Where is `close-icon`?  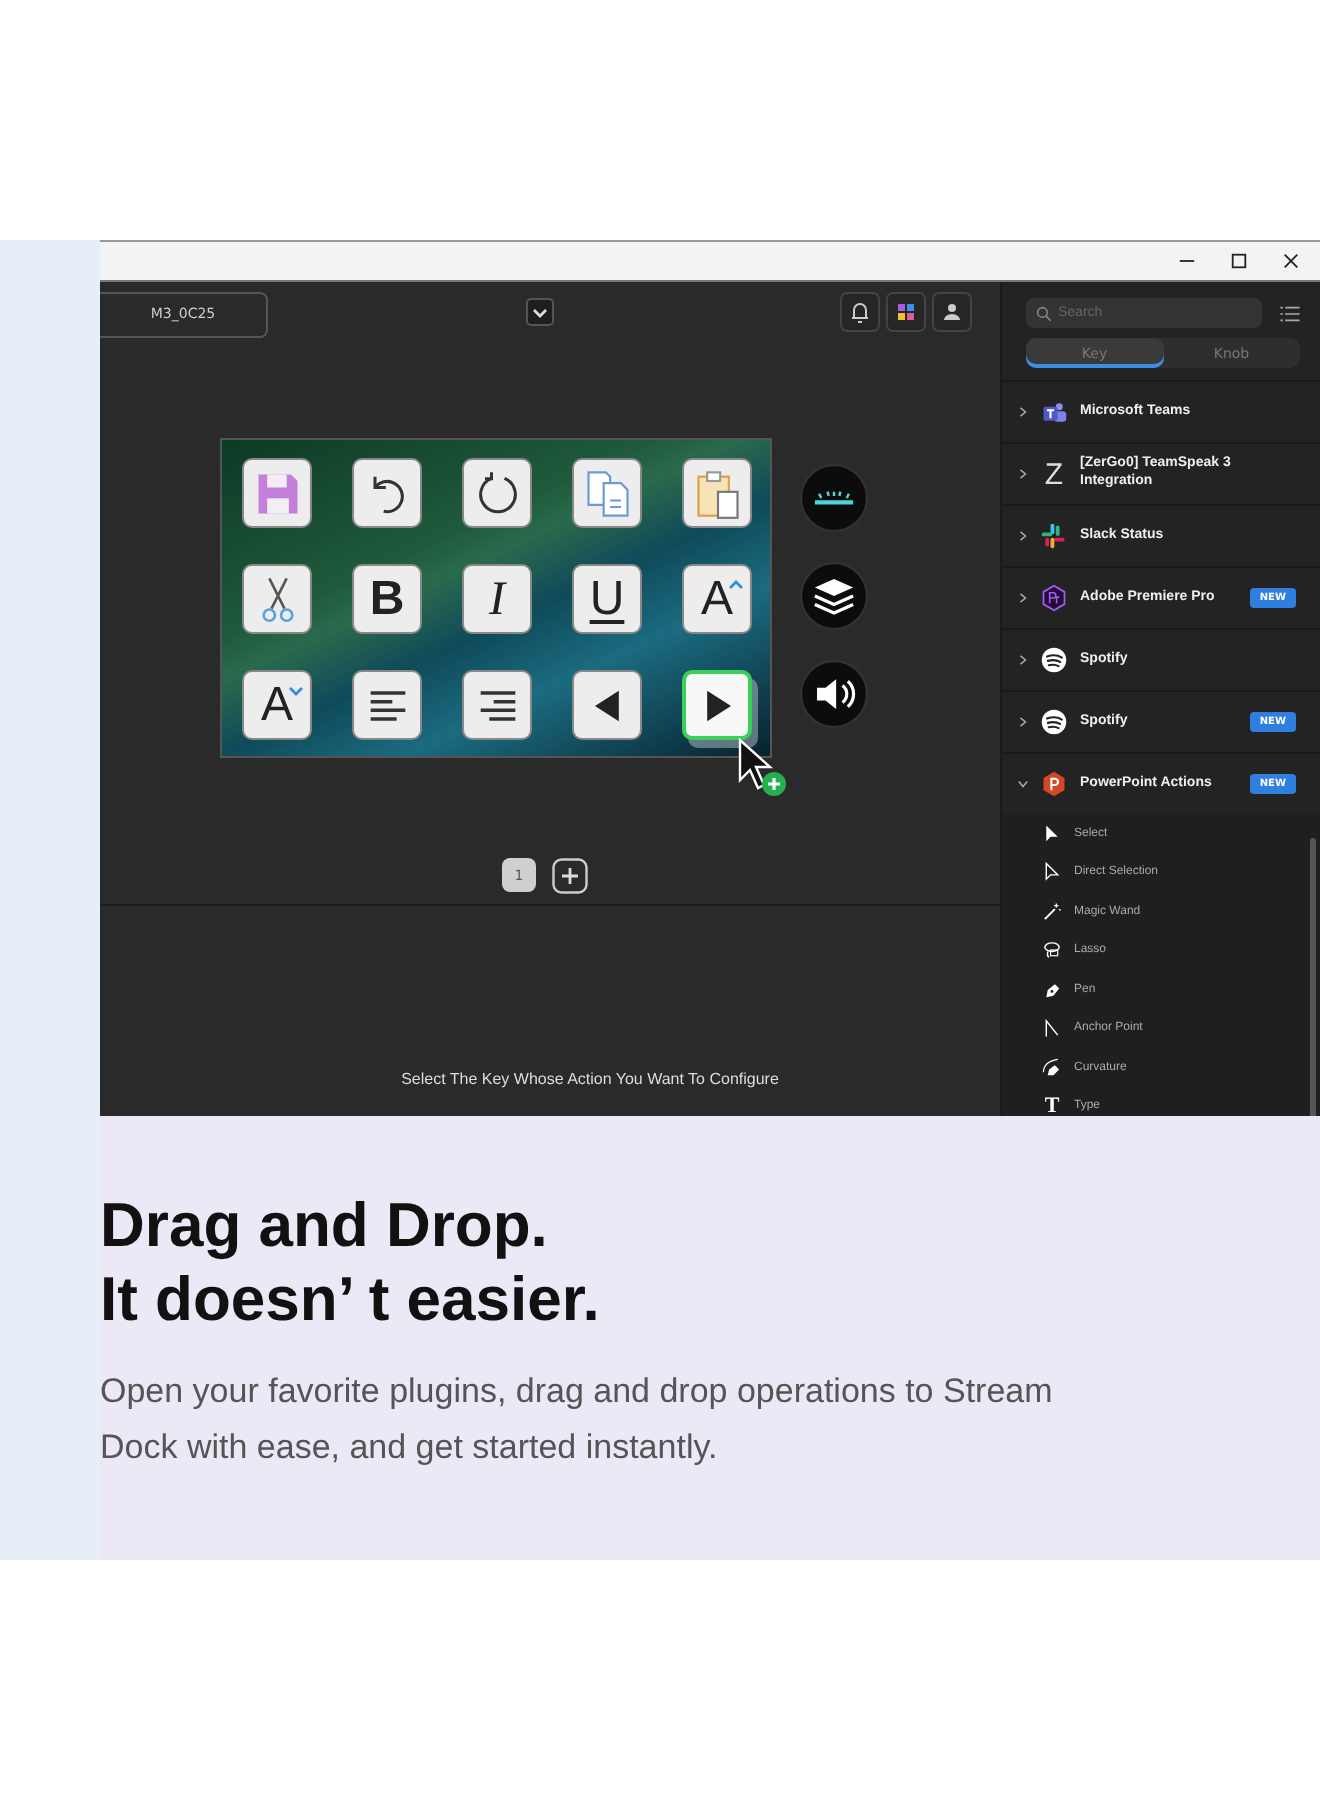
close-icon is located at coordinates (1291, 261).